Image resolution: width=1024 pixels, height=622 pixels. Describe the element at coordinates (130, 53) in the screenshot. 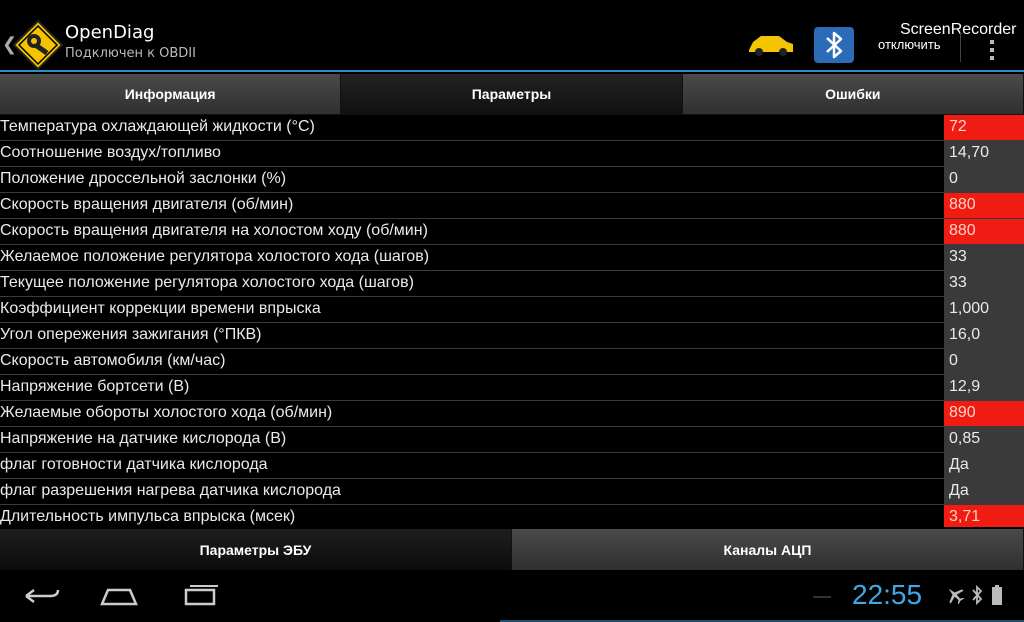

I see `connection-status: Подключен к OBDII` at that location.